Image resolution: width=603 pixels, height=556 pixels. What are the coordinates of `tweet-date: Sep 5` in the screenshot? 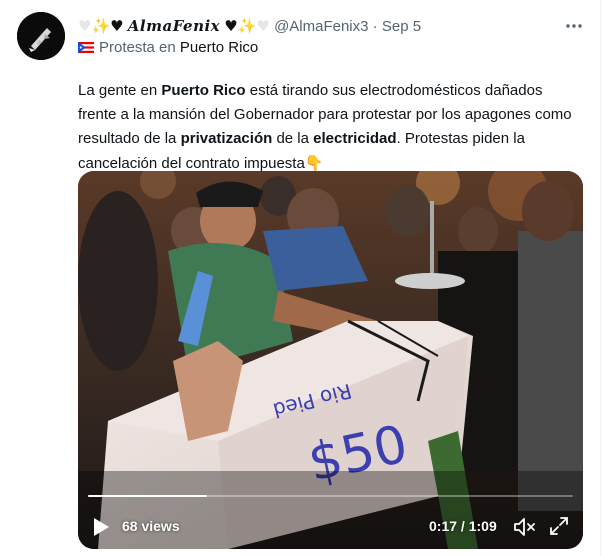 It's located at (401, 26).